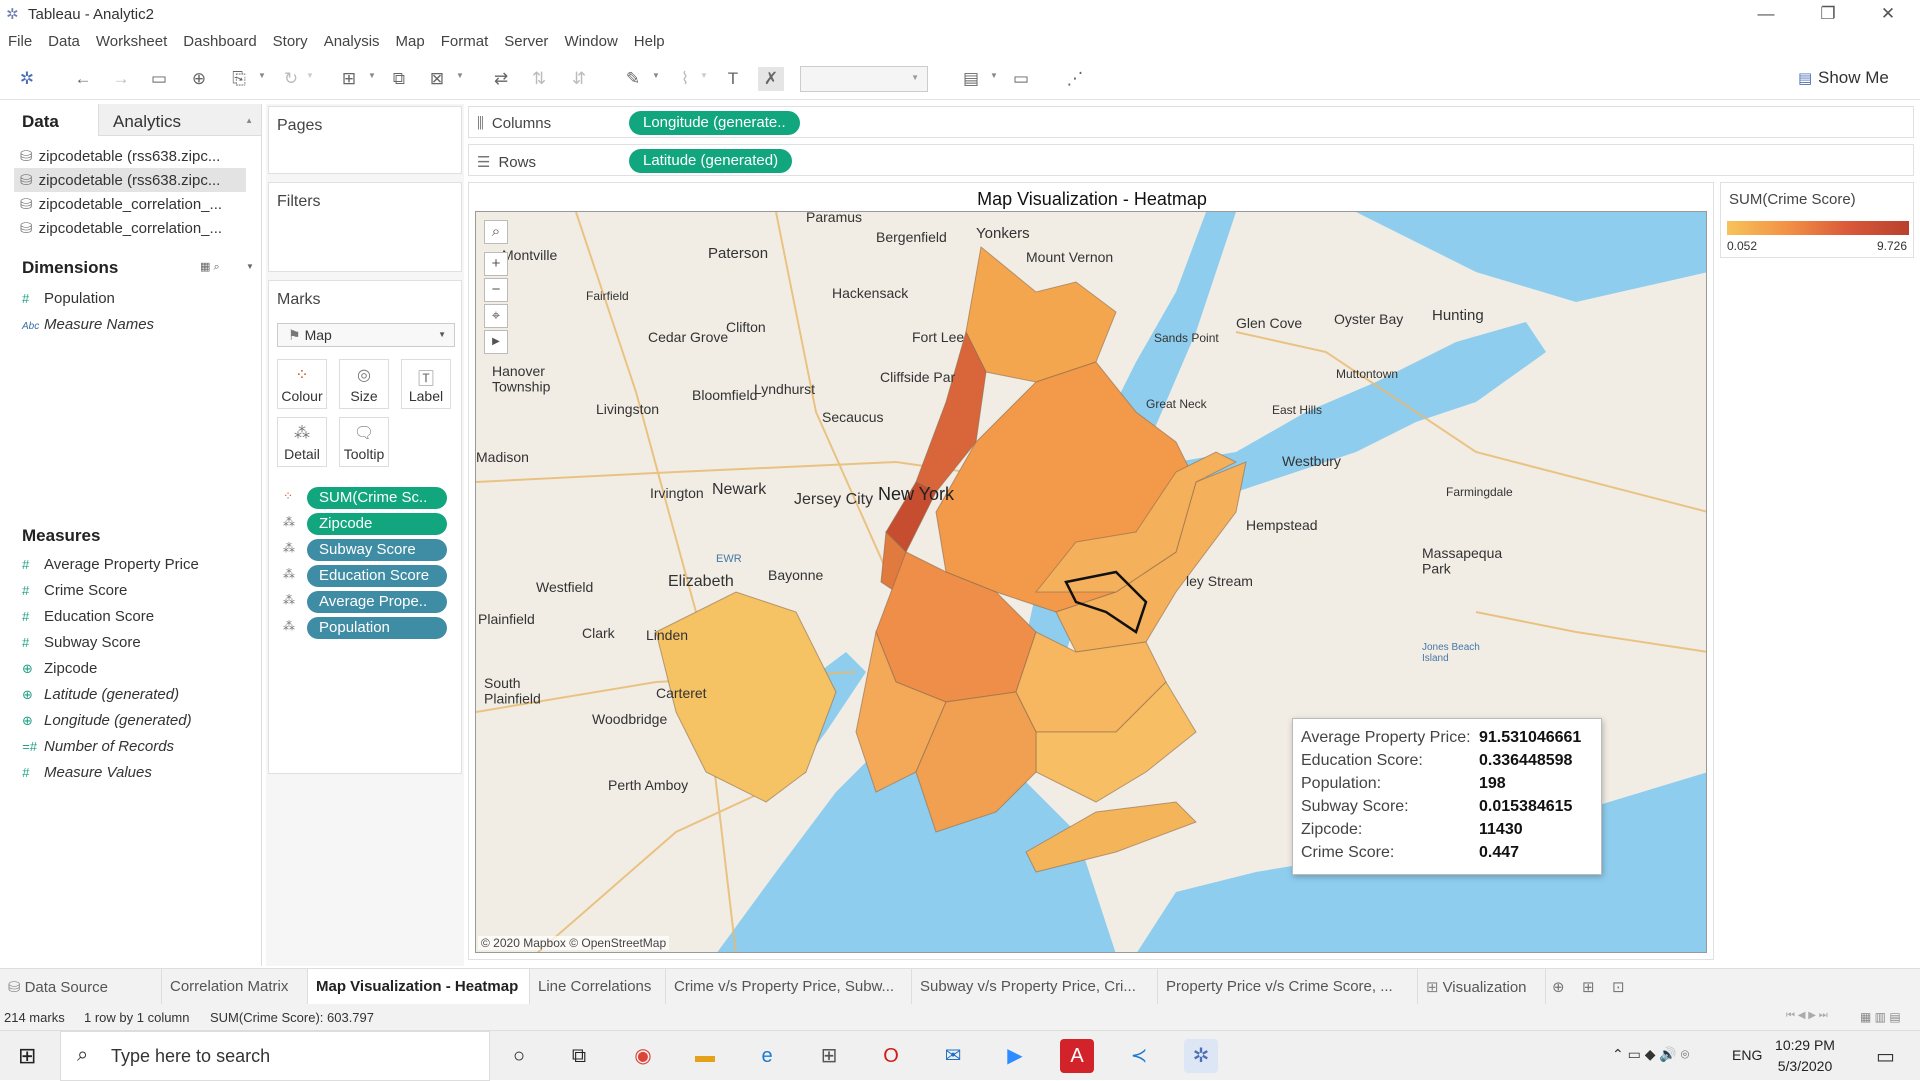 This screenshot has height=1081, width=1920. I want to click on detail-button: ⁂ Detail, so click(302, 442).